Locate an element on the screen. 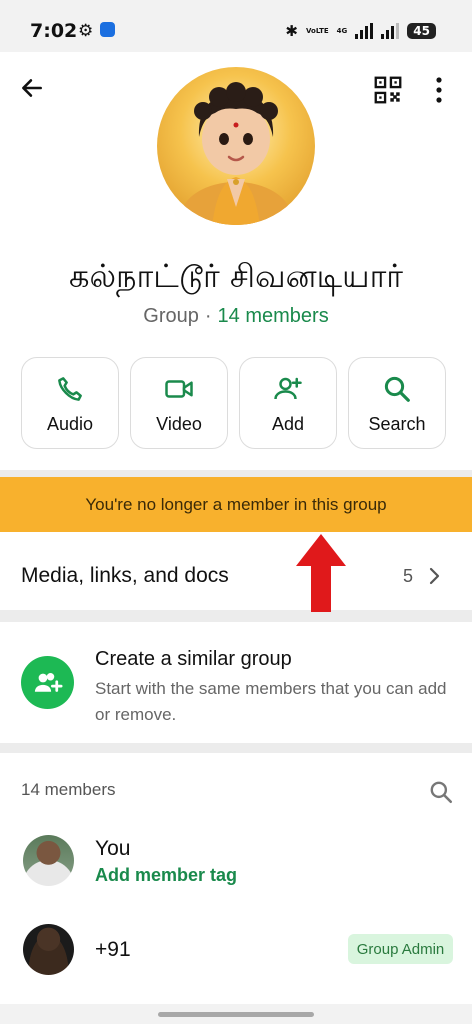  audio-label: Audio is located at coordinates (70, 424).